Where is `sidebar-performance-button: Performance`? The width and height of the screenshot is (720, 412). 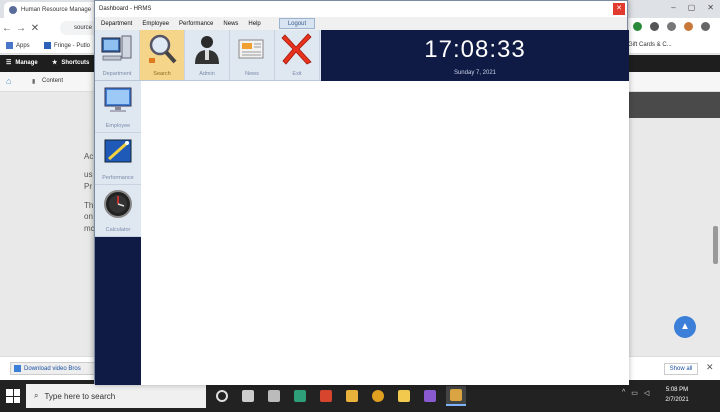
sidebar-performance-button: Performance is located at coordinates (118, 159).